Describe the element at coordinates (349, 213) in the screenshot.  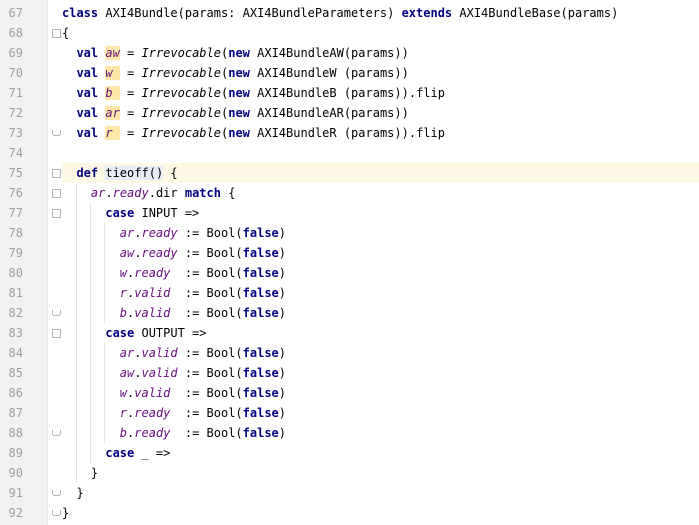
I see `code-line: 77 case INPUT =>` at that location.